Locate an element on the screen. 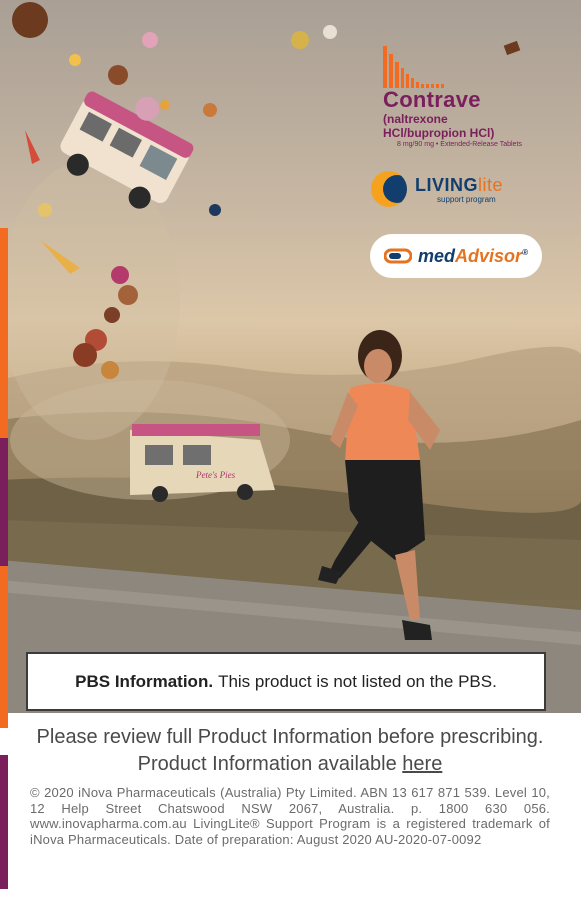 The width and height of the screenshot is (581, 899). contrave-generic-name: (naltrexone HCl/bupropion HCl) is located at coordinates (439, 126).